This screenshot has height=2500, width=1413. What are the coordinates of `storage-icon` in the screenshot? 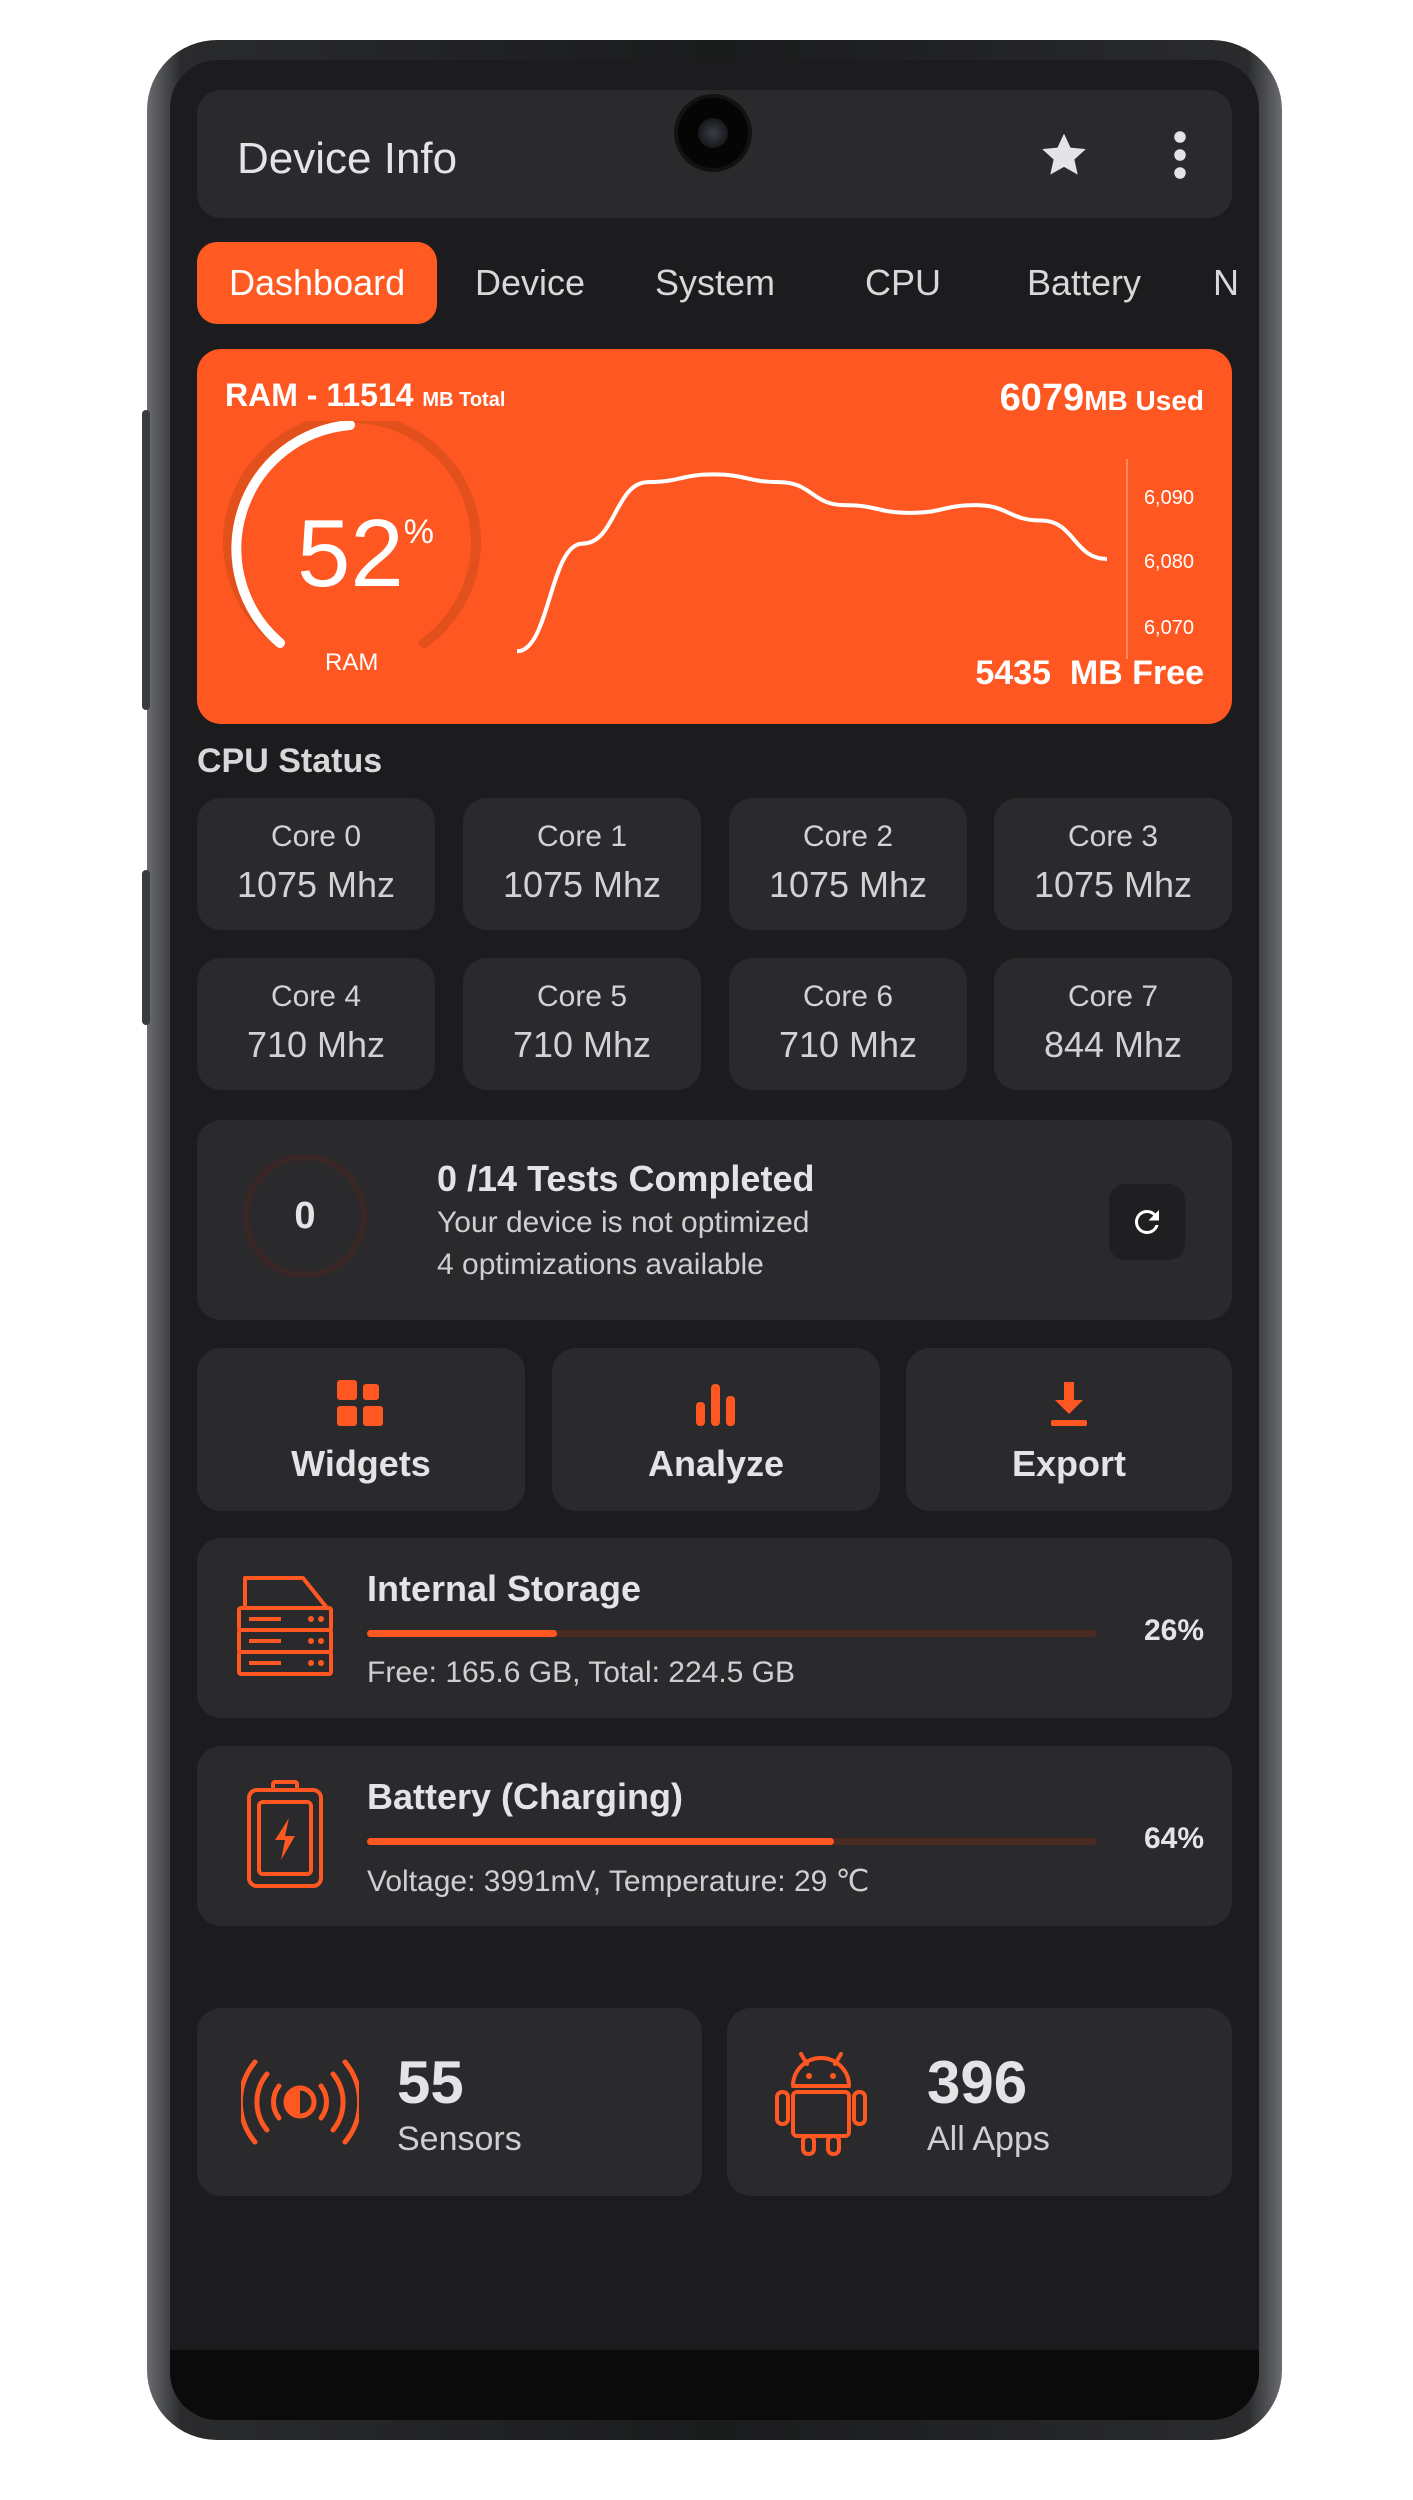 It's located at (285, 1626).